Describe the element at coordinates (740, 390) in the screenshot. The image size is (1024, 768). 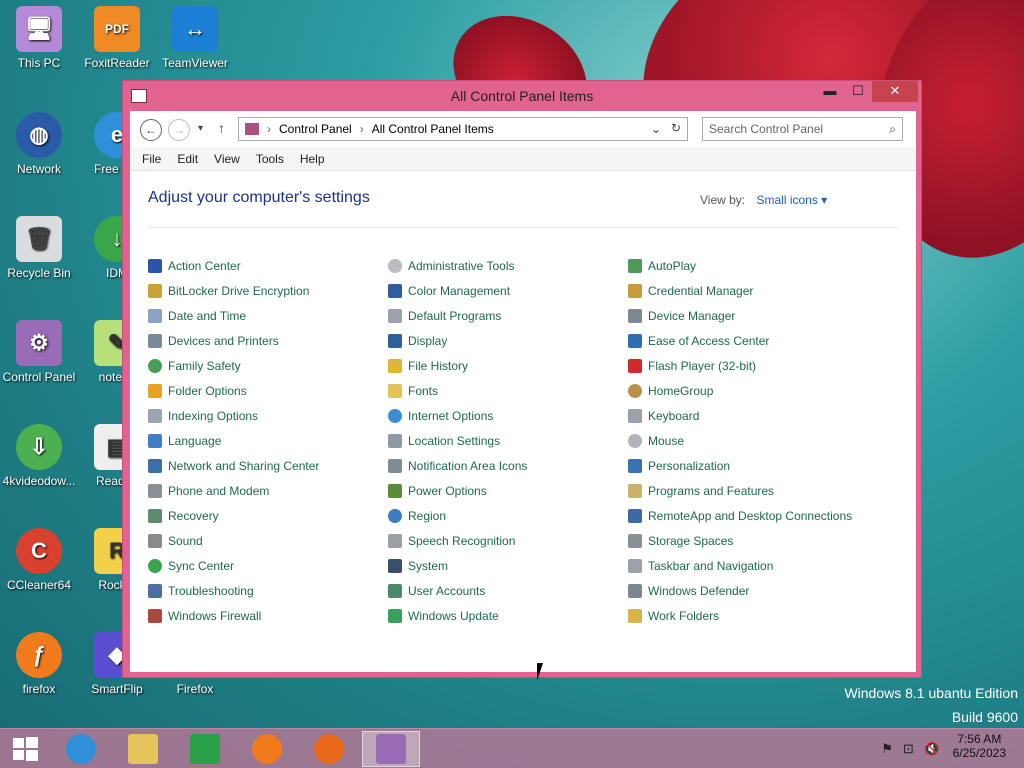
I see `cp-item-homegroup: HomeGroup` at that location.